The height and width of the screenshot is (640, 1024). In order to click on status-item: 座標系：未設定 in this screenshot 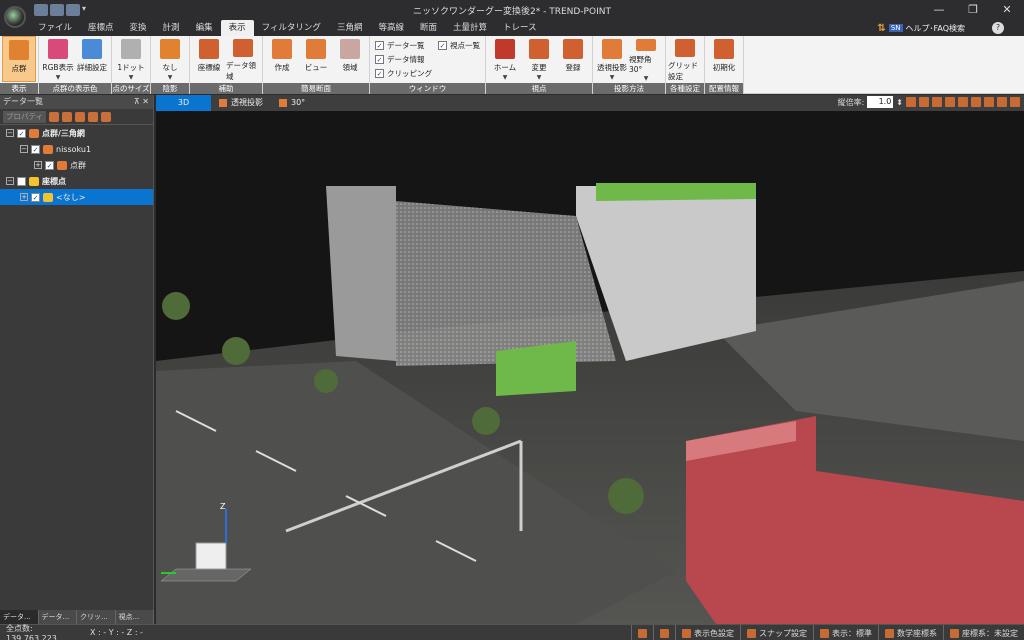, I will do `click(983, 632)`.